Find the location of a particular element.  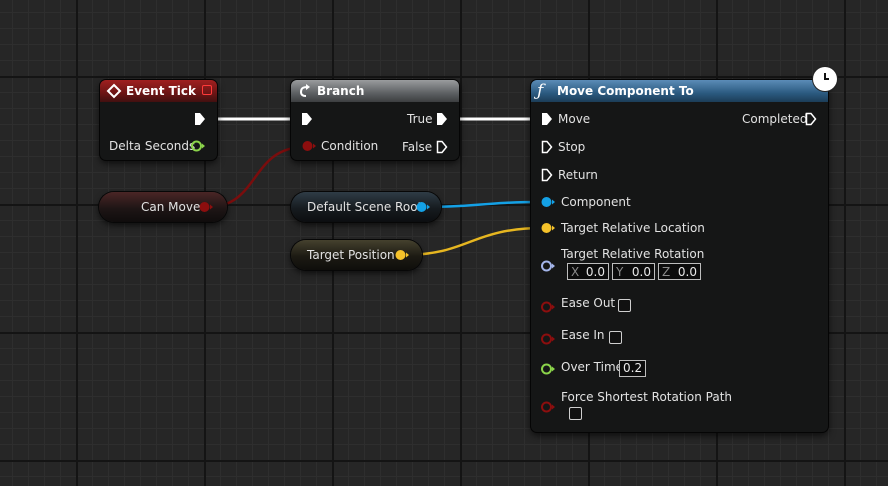

move-component-title: Move Component To is located at coordinates (625, 91).